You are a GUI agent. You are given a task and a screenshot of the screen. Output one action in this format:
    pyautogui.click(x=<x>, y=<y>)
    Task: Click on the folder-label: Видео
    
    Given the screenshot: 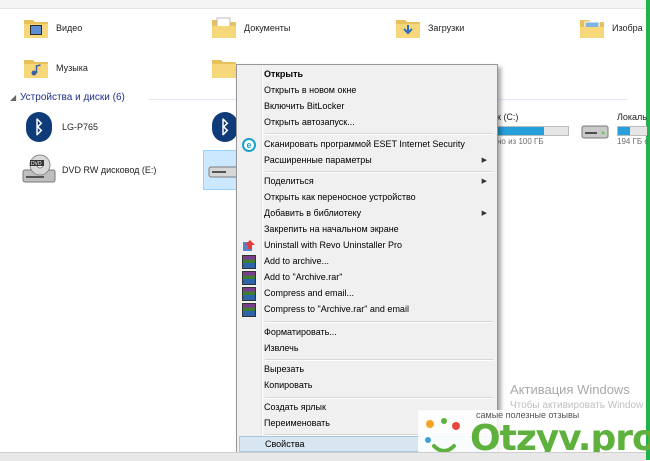 What is the action you would take?
    pyautogui.click(x=69, y=28)
    